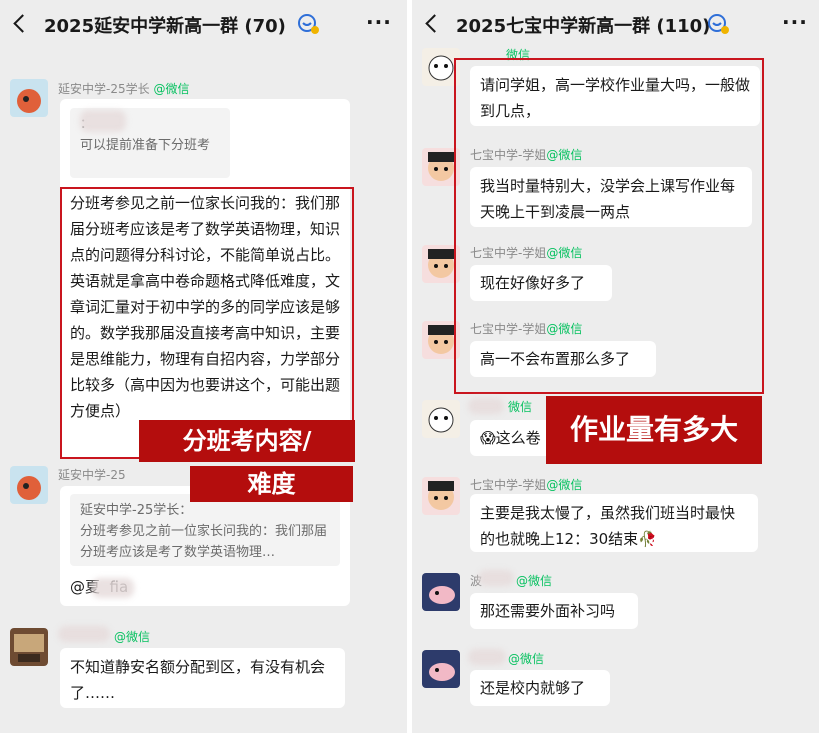 The width and height of the screenshot is (819, 733). Describe the element at coordinates (271, 484) in the screenshot. I see `caption-banner-line2: 难度` at that location.